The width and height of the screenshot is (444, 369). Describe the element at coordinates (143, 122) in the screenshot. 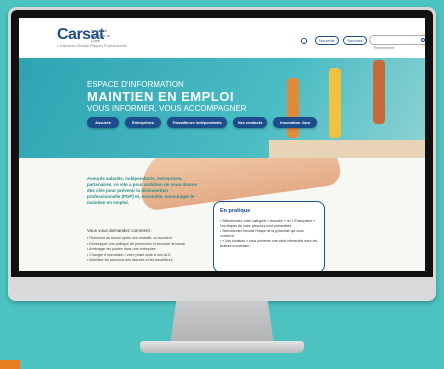

I see `nav-entreprises: Entreprises` at that location.